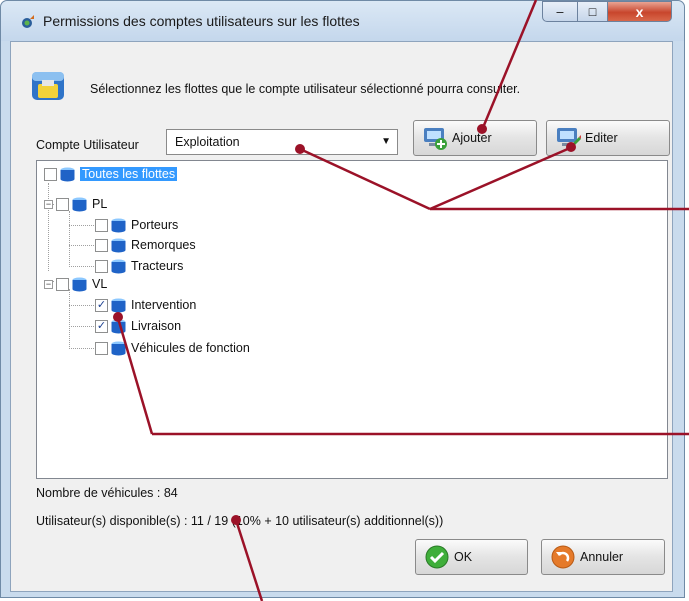  Describe the element at coordinates (28, 21) in the screenshot. I see `app-icon` at that location.